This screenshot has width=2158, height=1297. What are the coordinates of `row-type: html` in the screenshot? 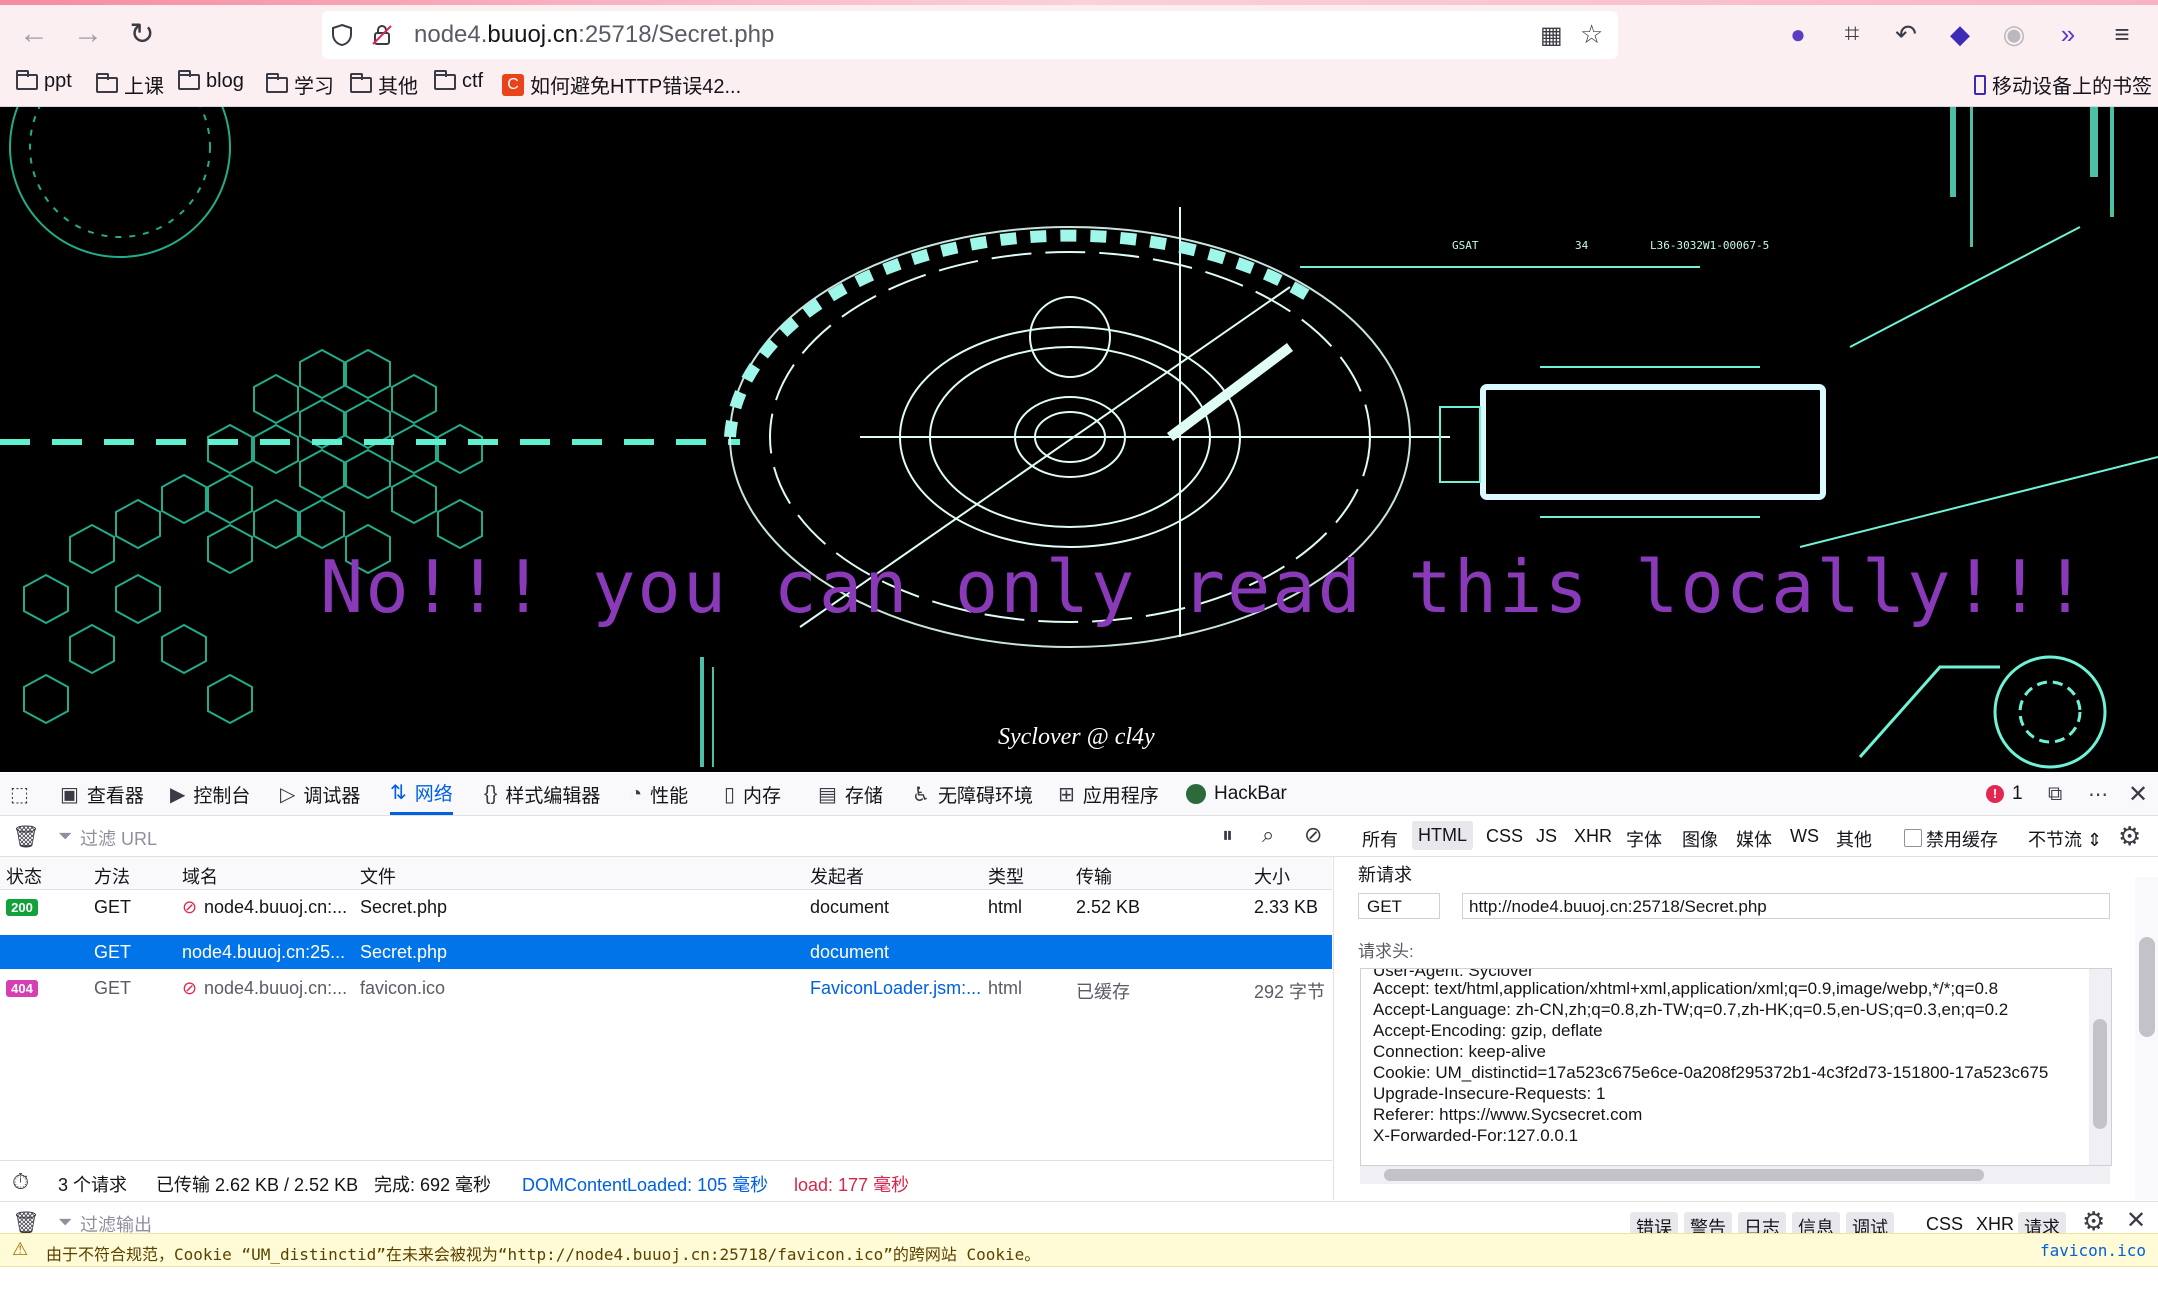 It's located at (1005, 907).